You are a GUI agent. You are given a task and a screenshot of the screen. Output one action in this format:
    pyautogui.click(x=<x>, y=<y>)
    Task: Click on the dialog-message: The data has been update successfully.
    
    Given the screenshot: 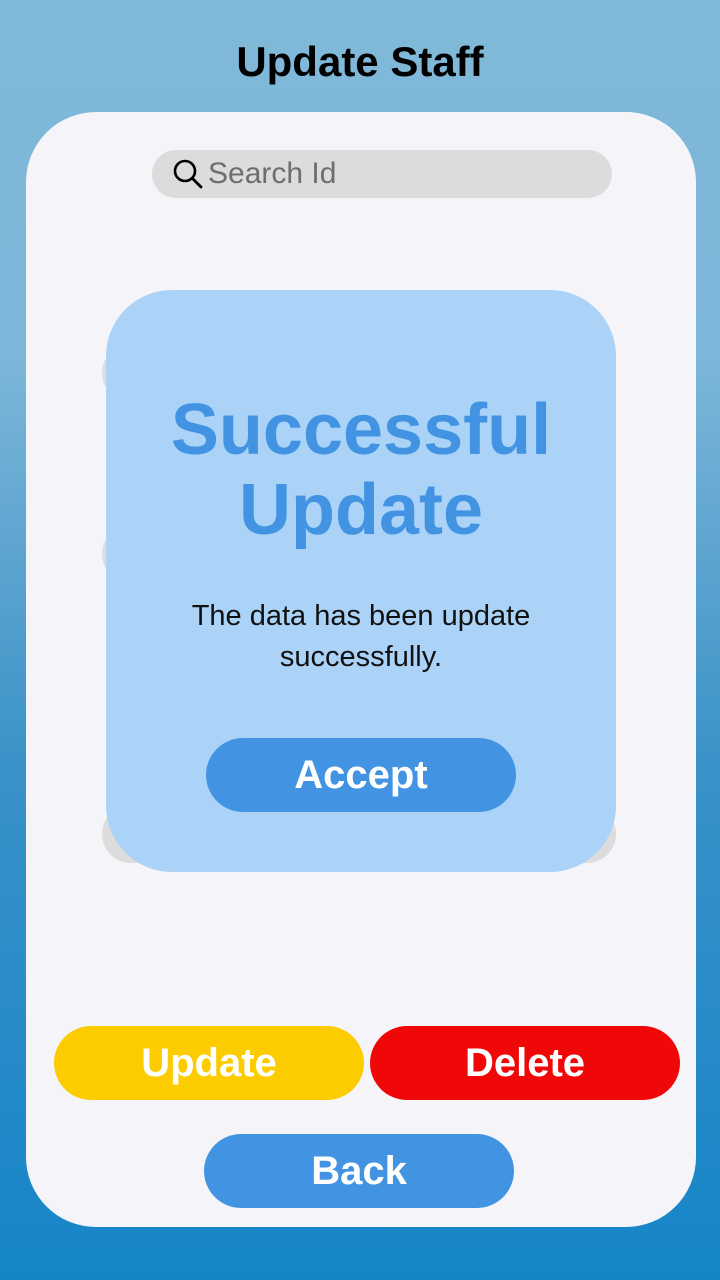 What is the action you would take?
    pyautogui.click(x=361, y=636)
    